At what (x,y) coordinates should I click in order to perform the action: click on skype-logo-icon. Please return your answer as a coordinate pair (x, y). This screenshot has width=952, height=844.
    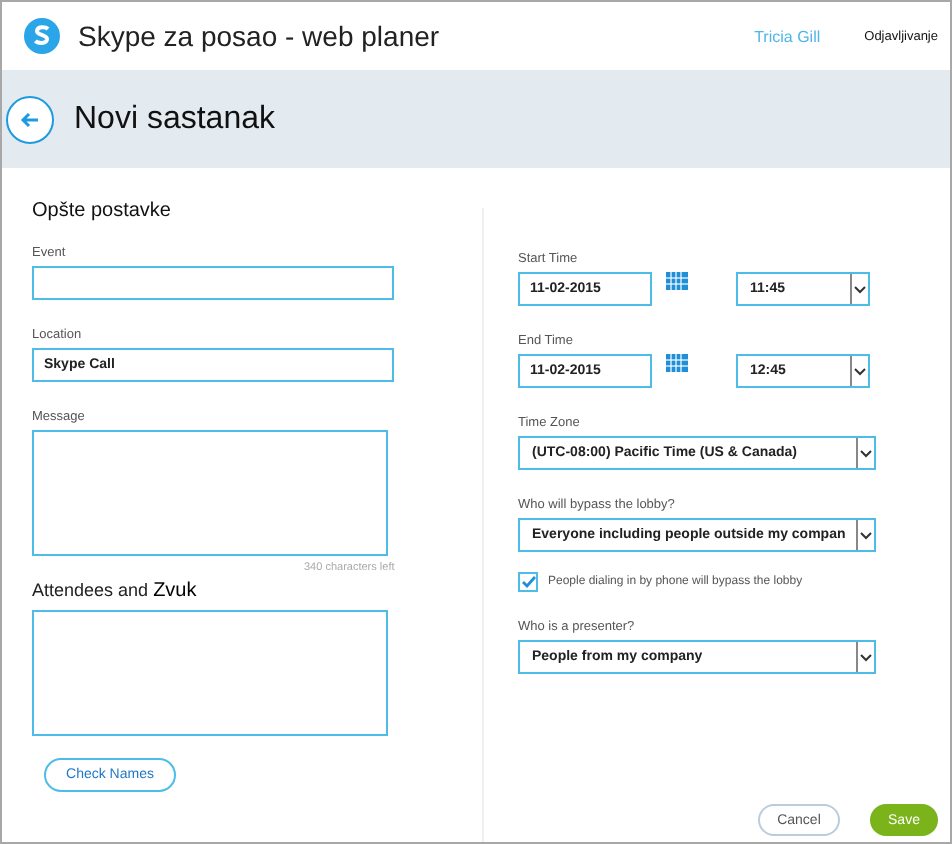
    Looking at the image, I should click on (42, 36).